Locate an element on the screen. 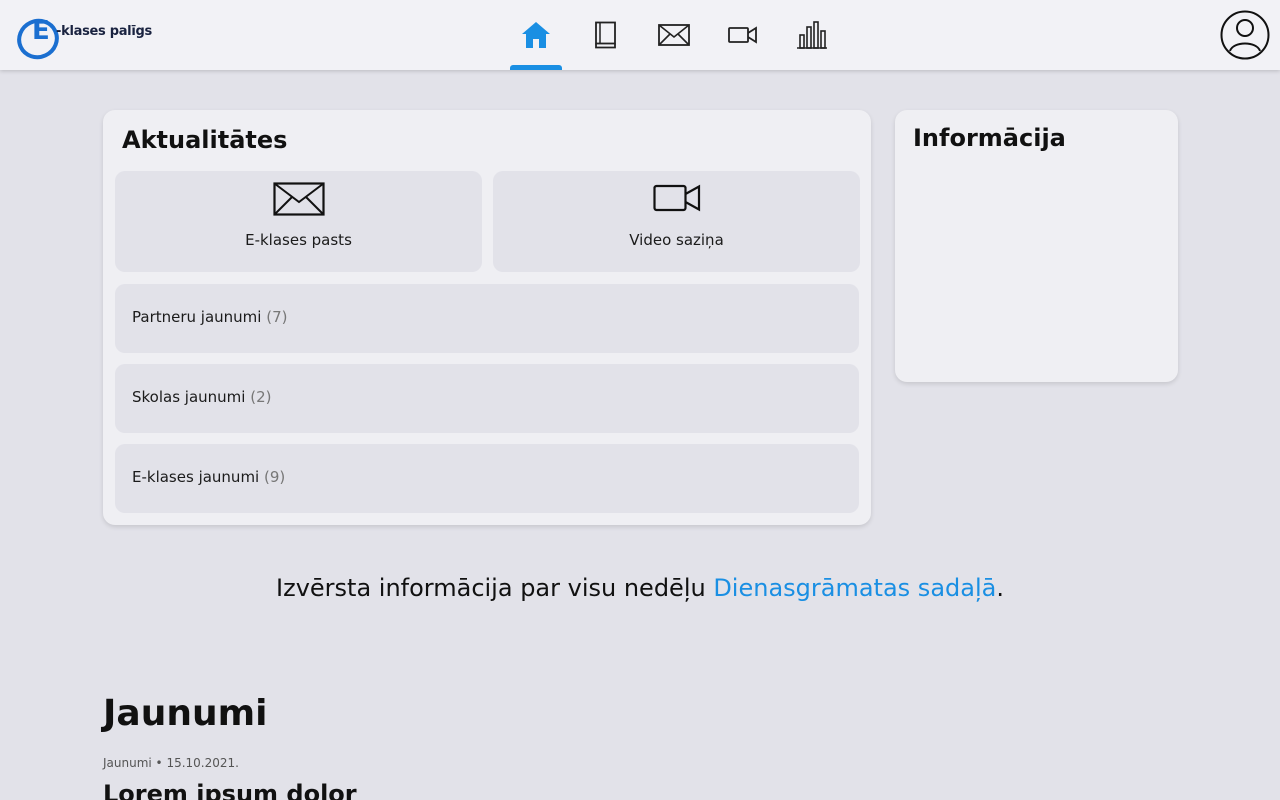  book-icon is located at coordinates (605, 35).